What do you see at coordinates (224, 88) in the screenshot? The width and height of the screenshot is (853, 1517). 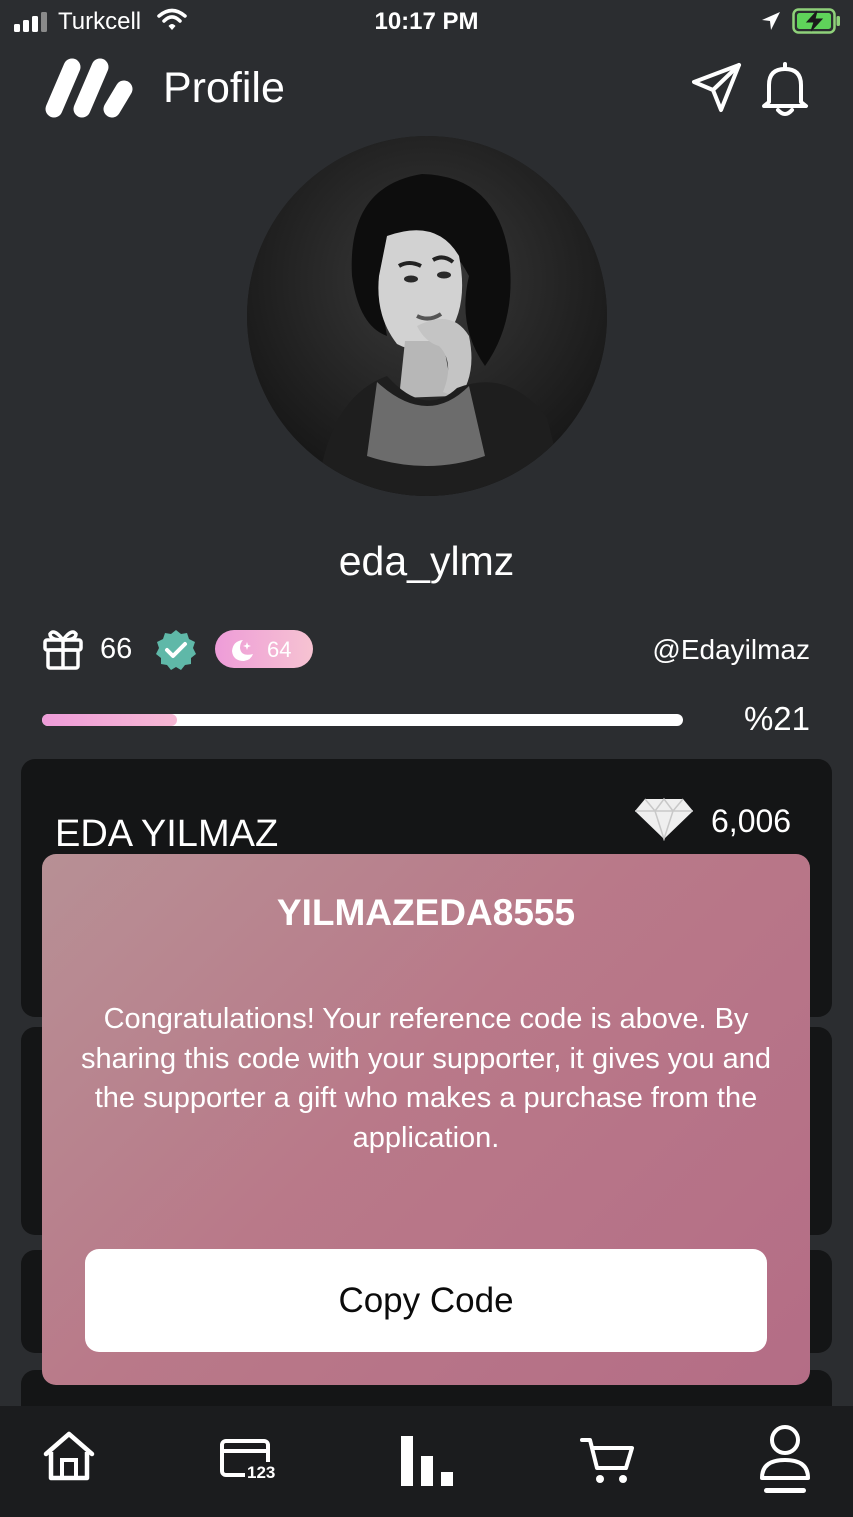 I see `page-title: Profile` at bounding box center [224, 88].